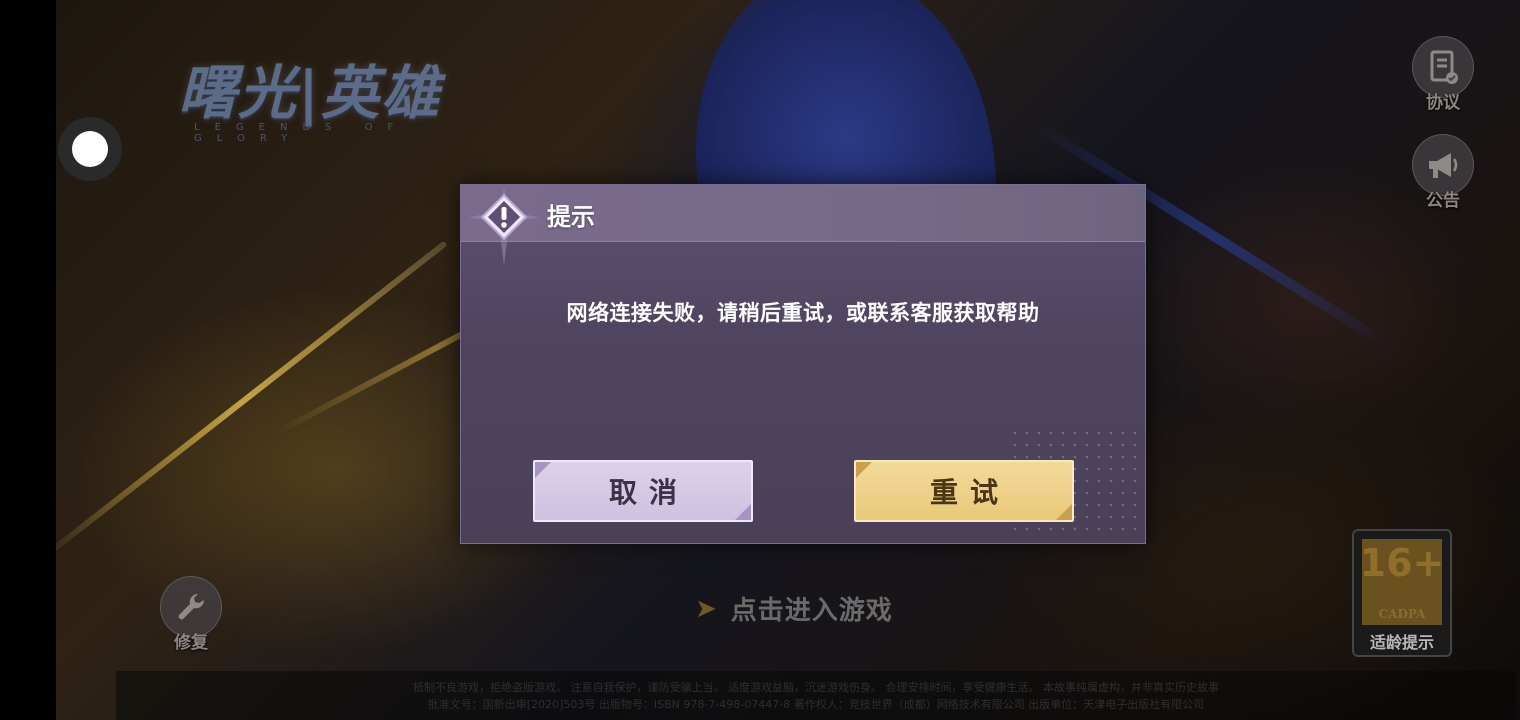  I want to click on floating-dot-icon, so click(90, 149).